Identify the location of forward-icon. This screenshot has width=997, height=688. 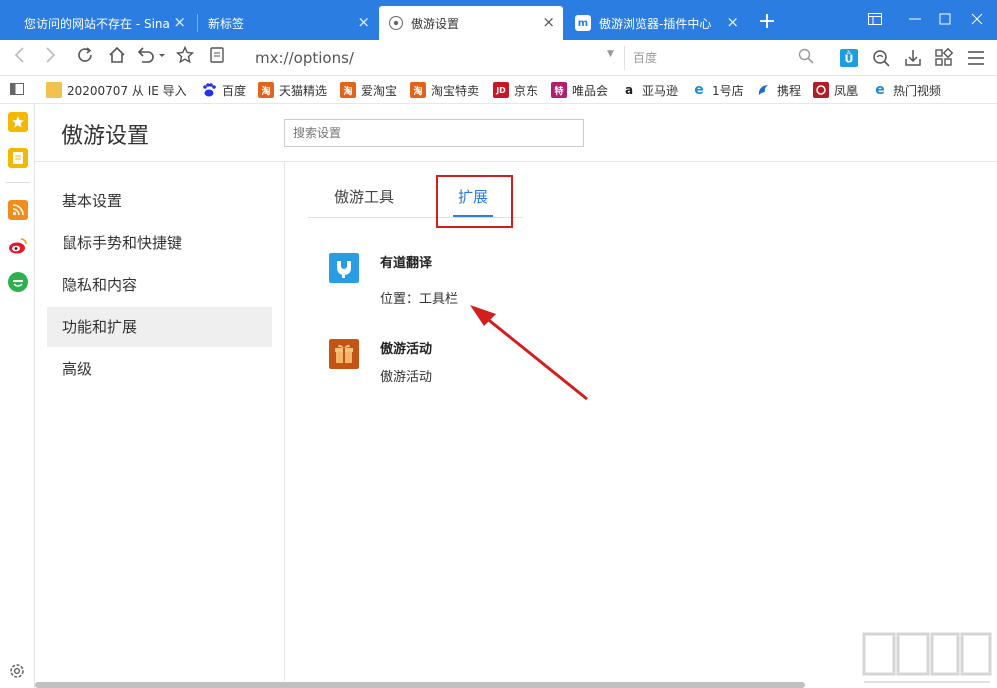
(51, 58).